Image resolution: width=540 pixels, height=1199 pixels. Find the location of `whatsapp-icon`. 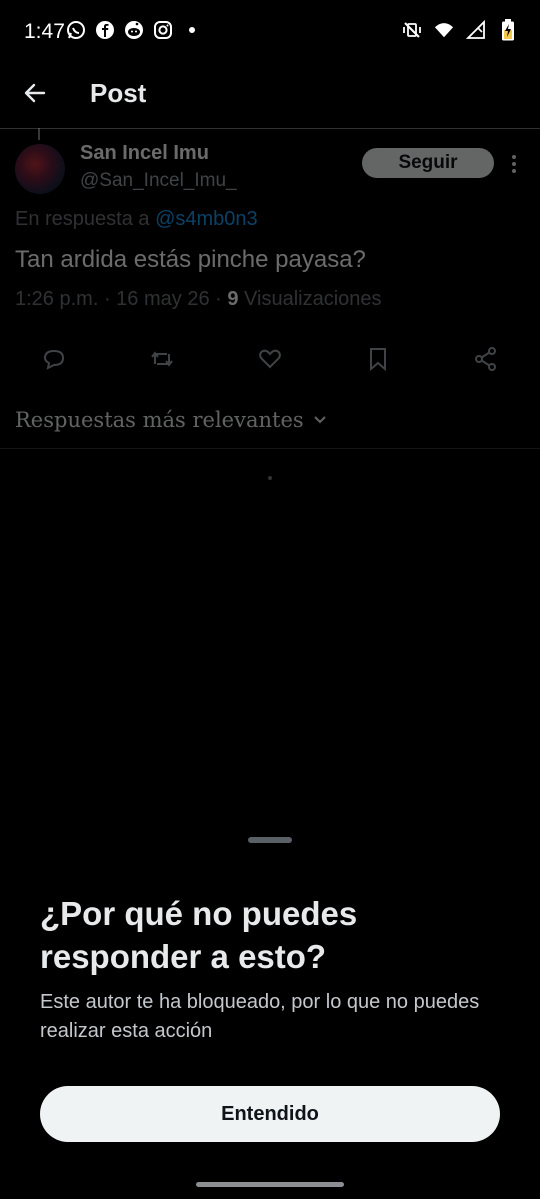

whatsapp-icon is located at coordinates (76, 30).